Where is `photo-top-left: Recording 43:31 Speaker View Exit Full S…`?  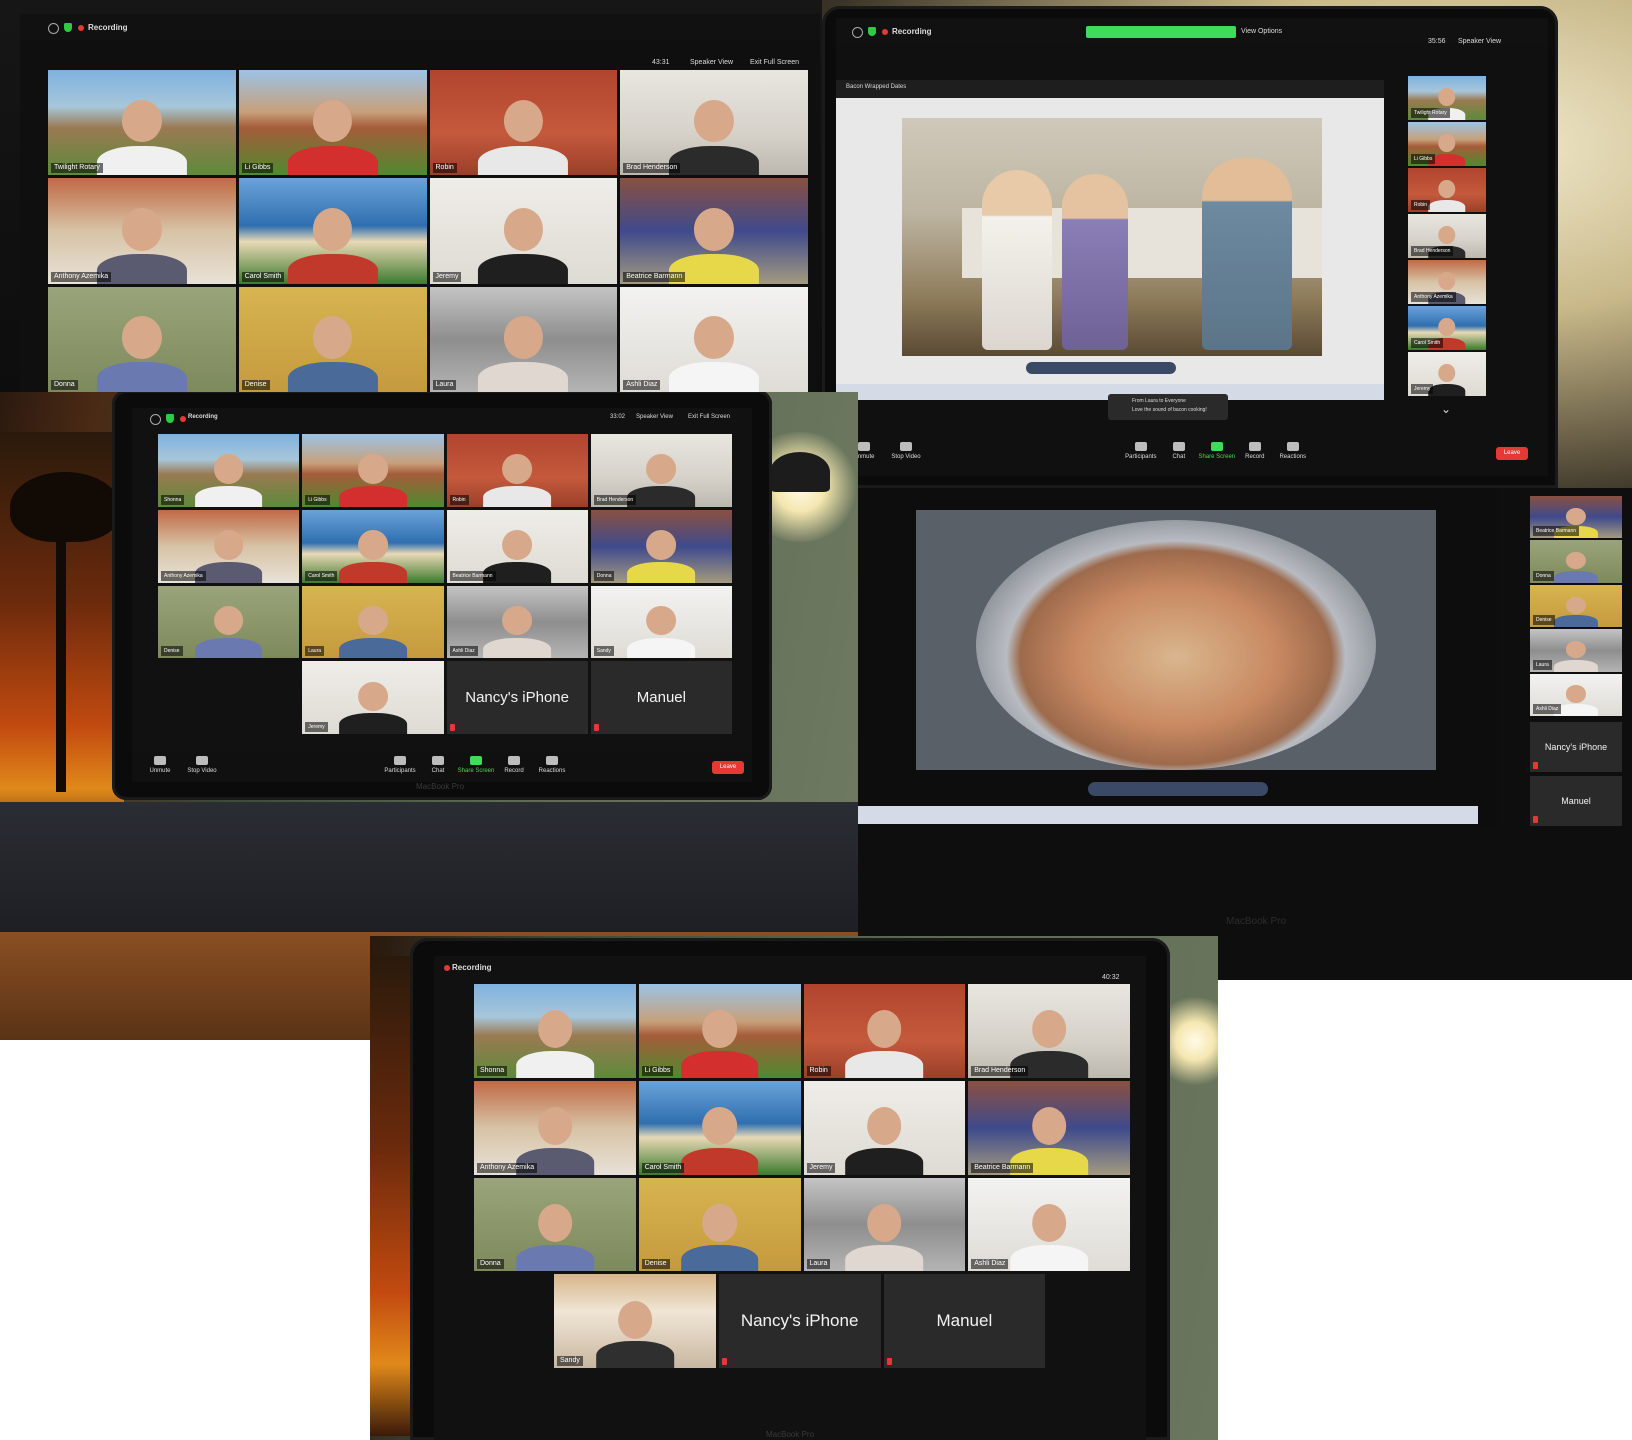 photo-top-left: Recording 43:31 Speaker View Exit Full S… is located at coordinates (411, 196).